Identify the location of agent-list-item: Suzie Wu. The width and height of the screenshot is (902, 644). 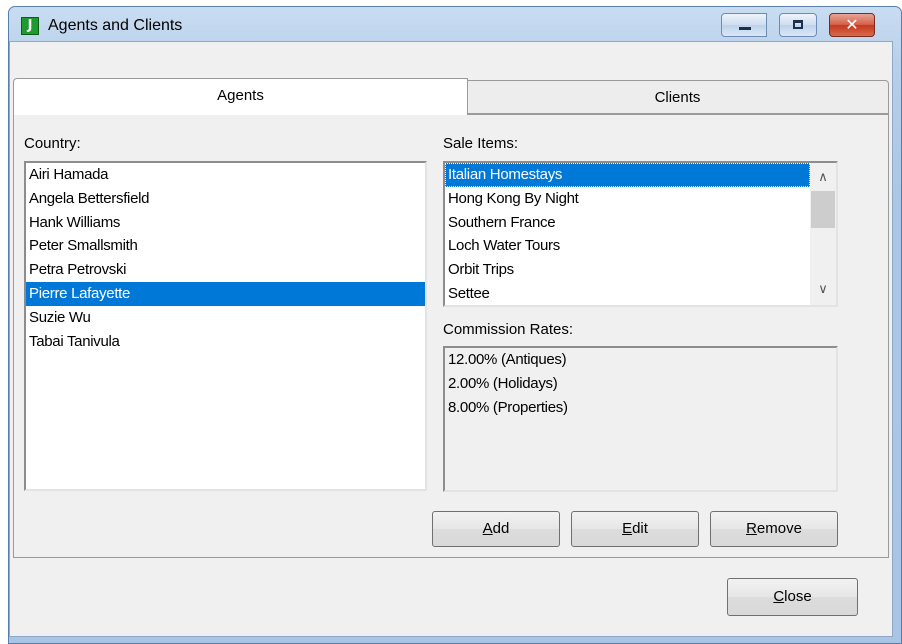
(225, 318).